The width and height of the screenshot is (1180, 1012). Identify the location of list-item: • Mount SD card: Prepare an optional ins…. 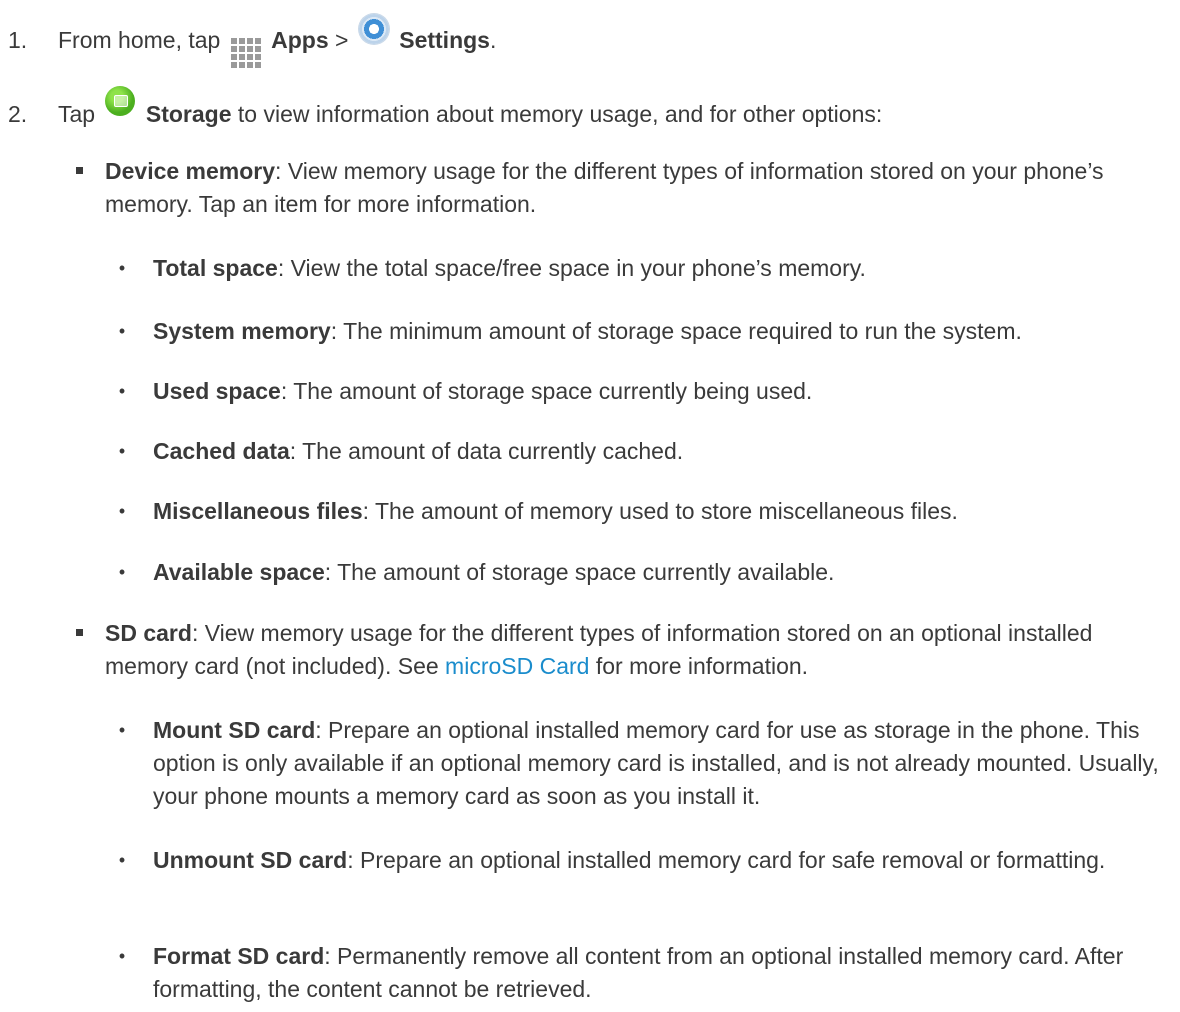
(646, 763).